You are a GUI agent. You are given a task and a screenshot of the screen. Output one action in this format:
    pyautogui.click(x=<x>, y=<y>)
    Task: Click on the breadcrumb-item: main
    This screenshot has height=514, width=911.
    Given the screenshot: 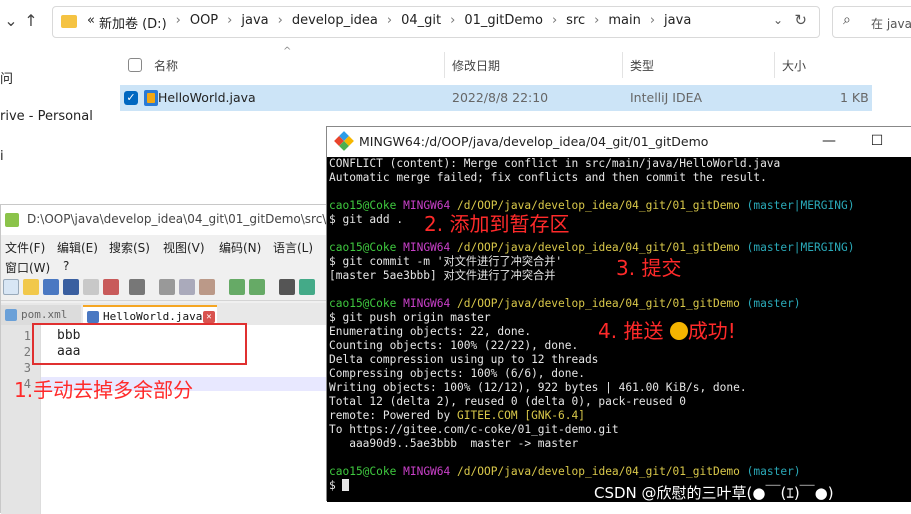 What is the action you would take?
    pyautogui.click(x=624, y=22)
    